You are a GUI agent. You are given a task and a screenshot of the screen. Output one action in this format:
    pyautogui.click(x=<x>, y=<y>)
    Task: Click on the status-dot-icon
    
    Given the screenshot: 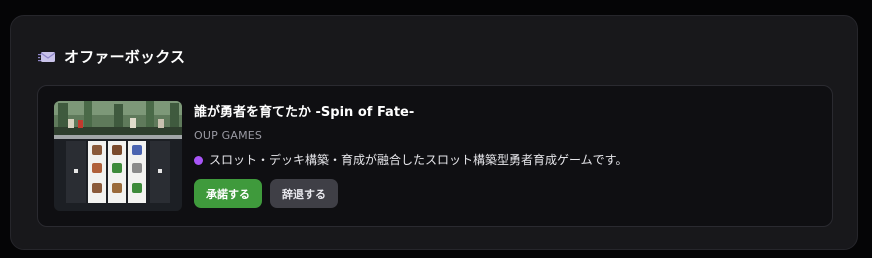 What is the action you would take?
    pyautogui.click(x=198, y=160)
    